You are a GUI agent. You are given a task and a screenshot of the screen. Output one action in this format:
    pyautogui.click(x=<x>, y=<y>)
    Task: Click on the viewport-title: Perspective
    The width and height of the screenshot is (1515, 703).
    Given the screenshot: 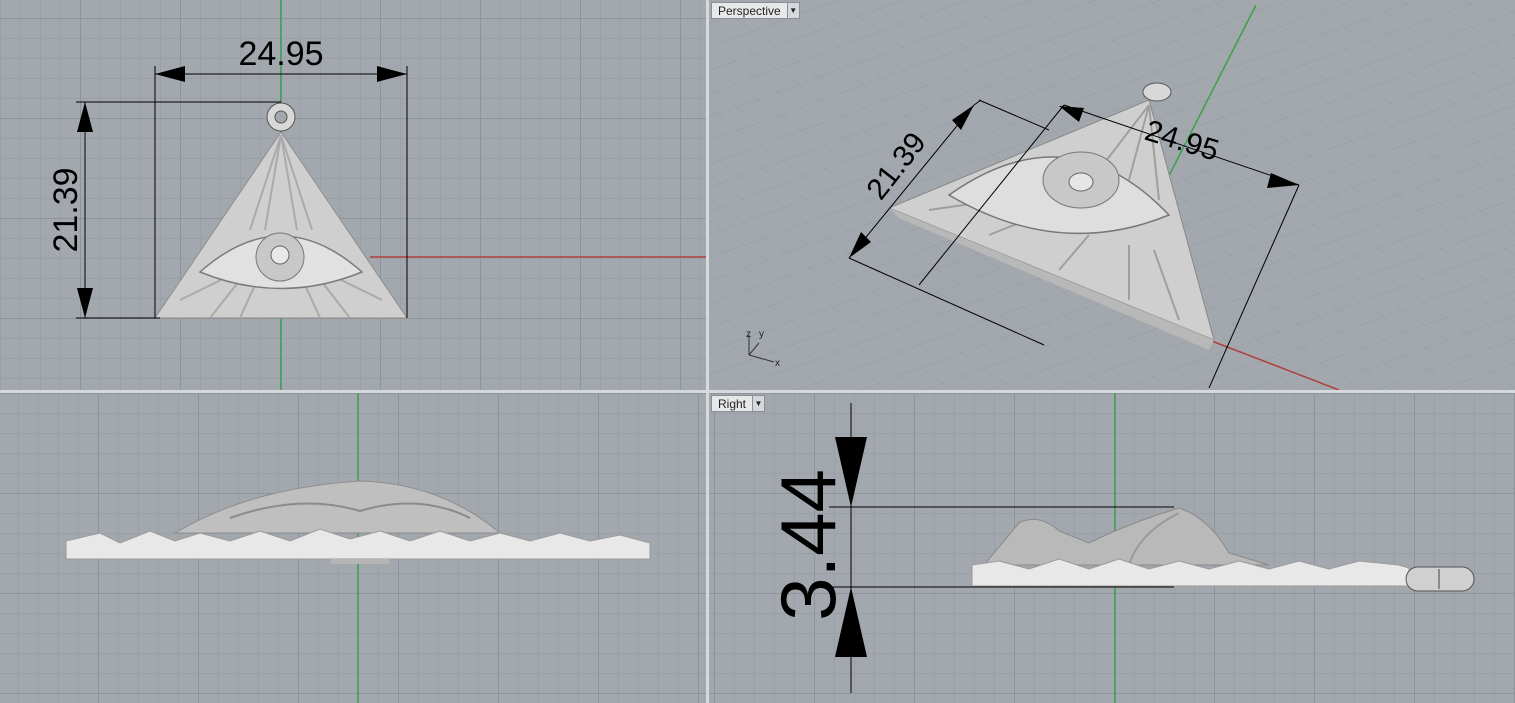 What is the action you would take?
    pyautogui.click(x=749, y=11)
    